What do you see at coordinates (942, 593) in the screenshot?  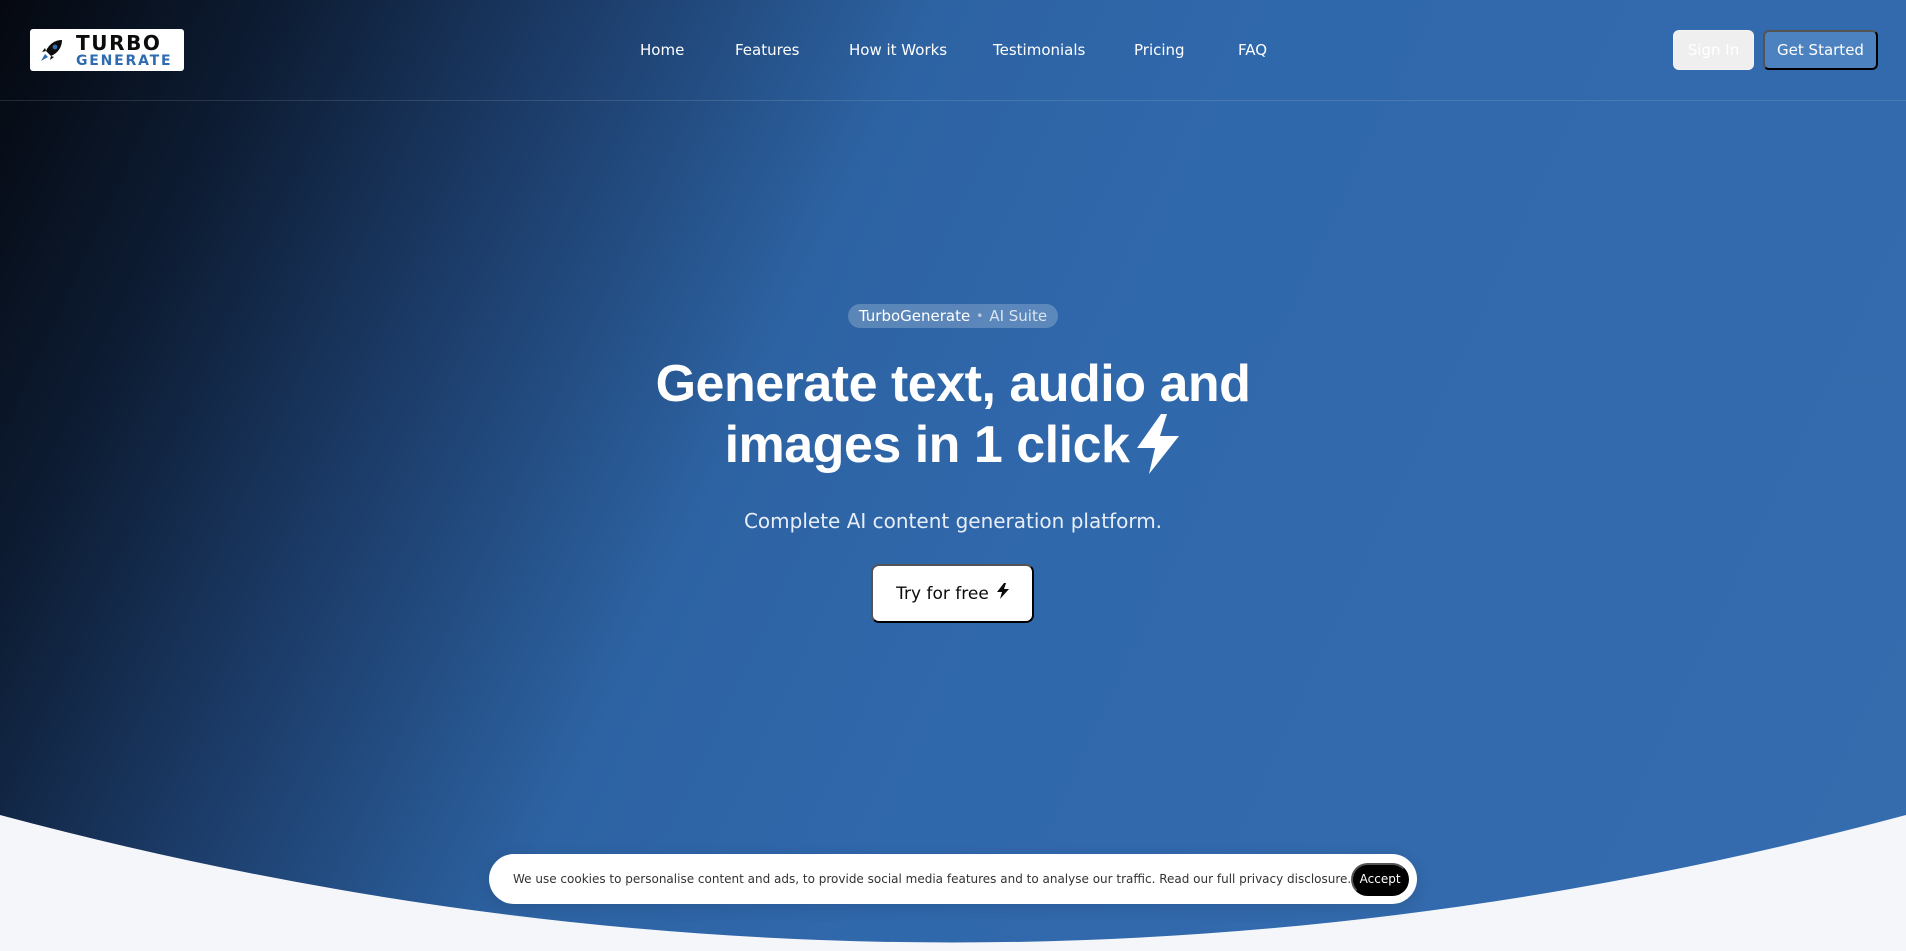 I see `cta-label: Try for free` at bounding box center [942, 593].